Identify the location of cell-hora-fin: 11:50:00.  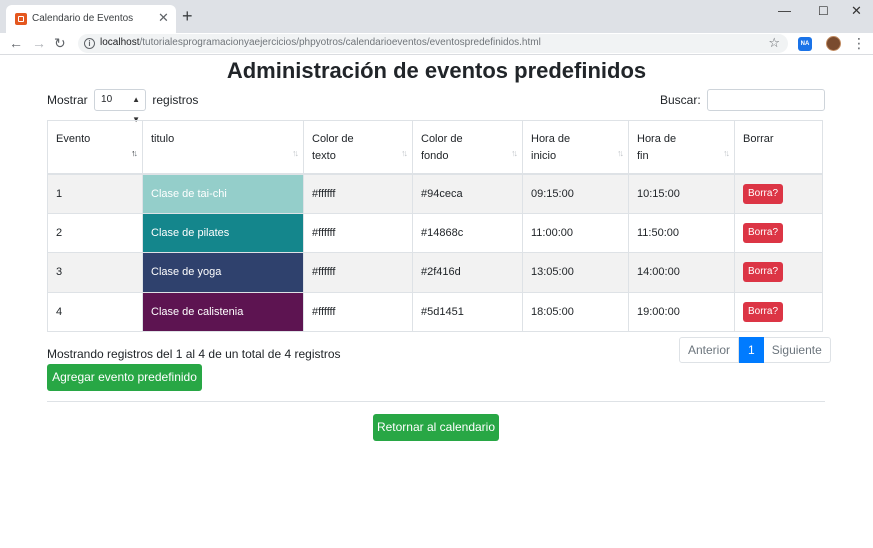
(681, 232).